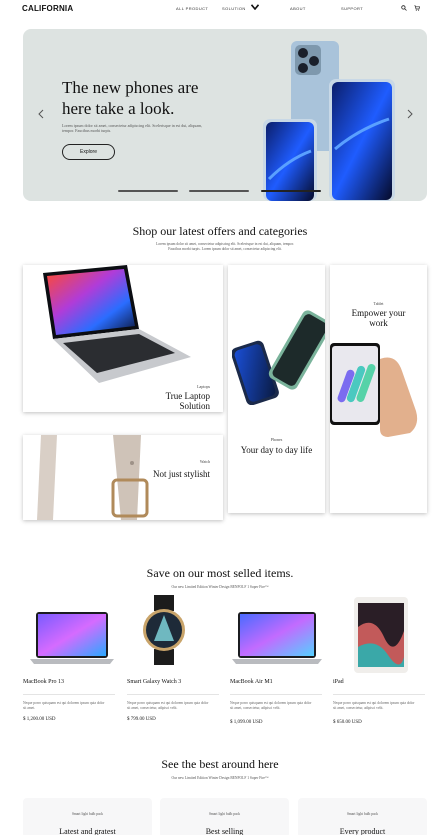 The width and height of the screenshot is (440, 835). I want to click on product-name: MacBook Pro 13, so click(43, 682).